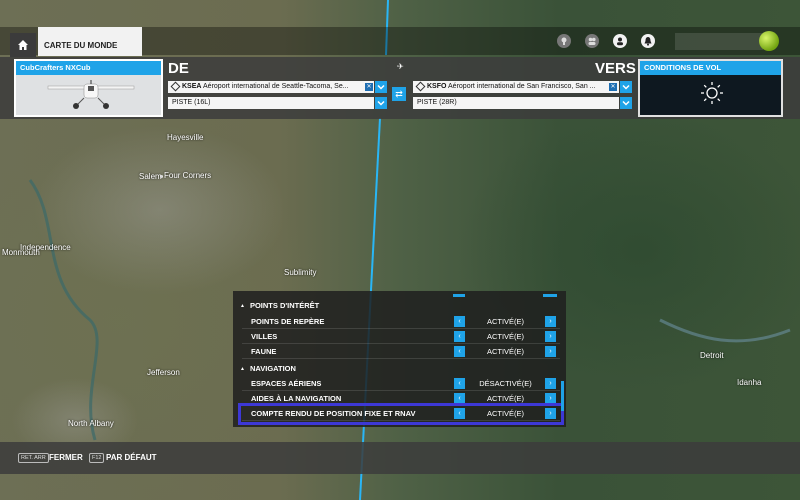 The height and width of the screenshot is (500, 800). Describe the element at coordinates (178, 68) in the screenshot. I see `departure-header: DE` at that location.